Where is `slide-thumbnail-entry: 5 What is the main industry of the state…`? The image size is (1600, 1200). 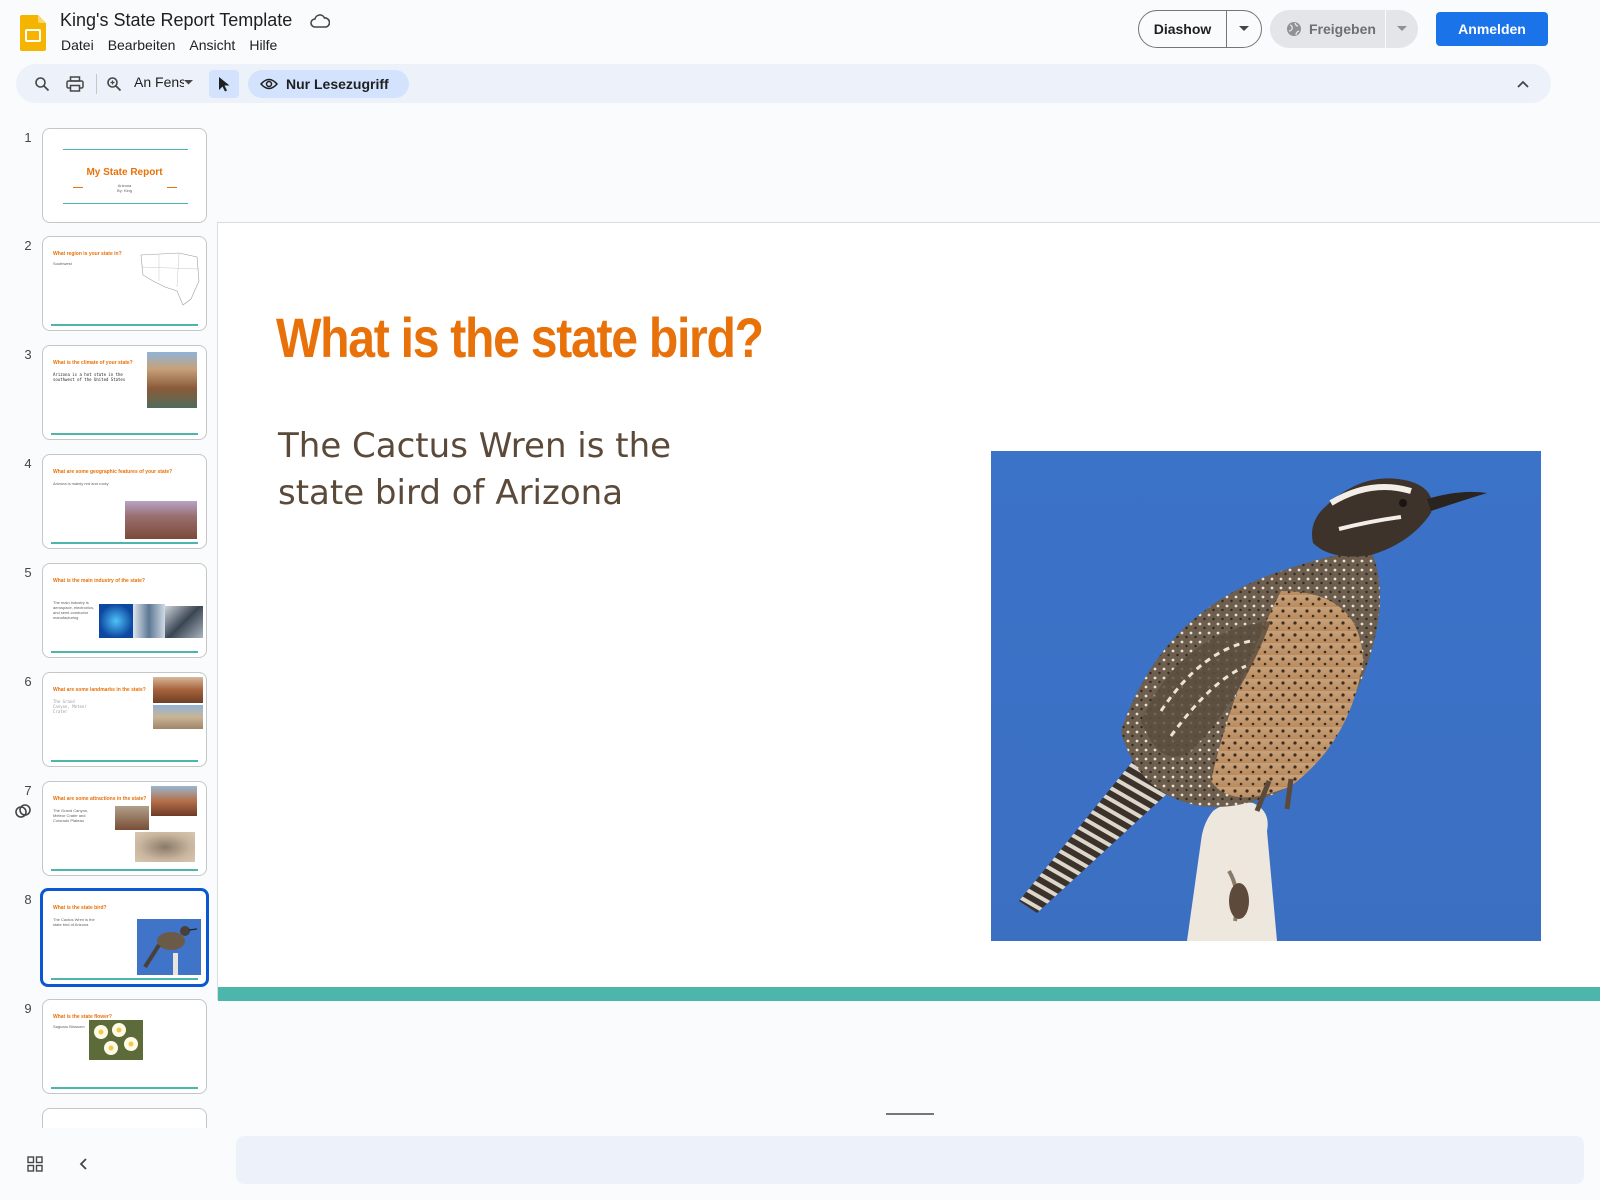 slide-thumbnail-entry: 5 What is the main industry of the state… is located at coordinates (108, 612).